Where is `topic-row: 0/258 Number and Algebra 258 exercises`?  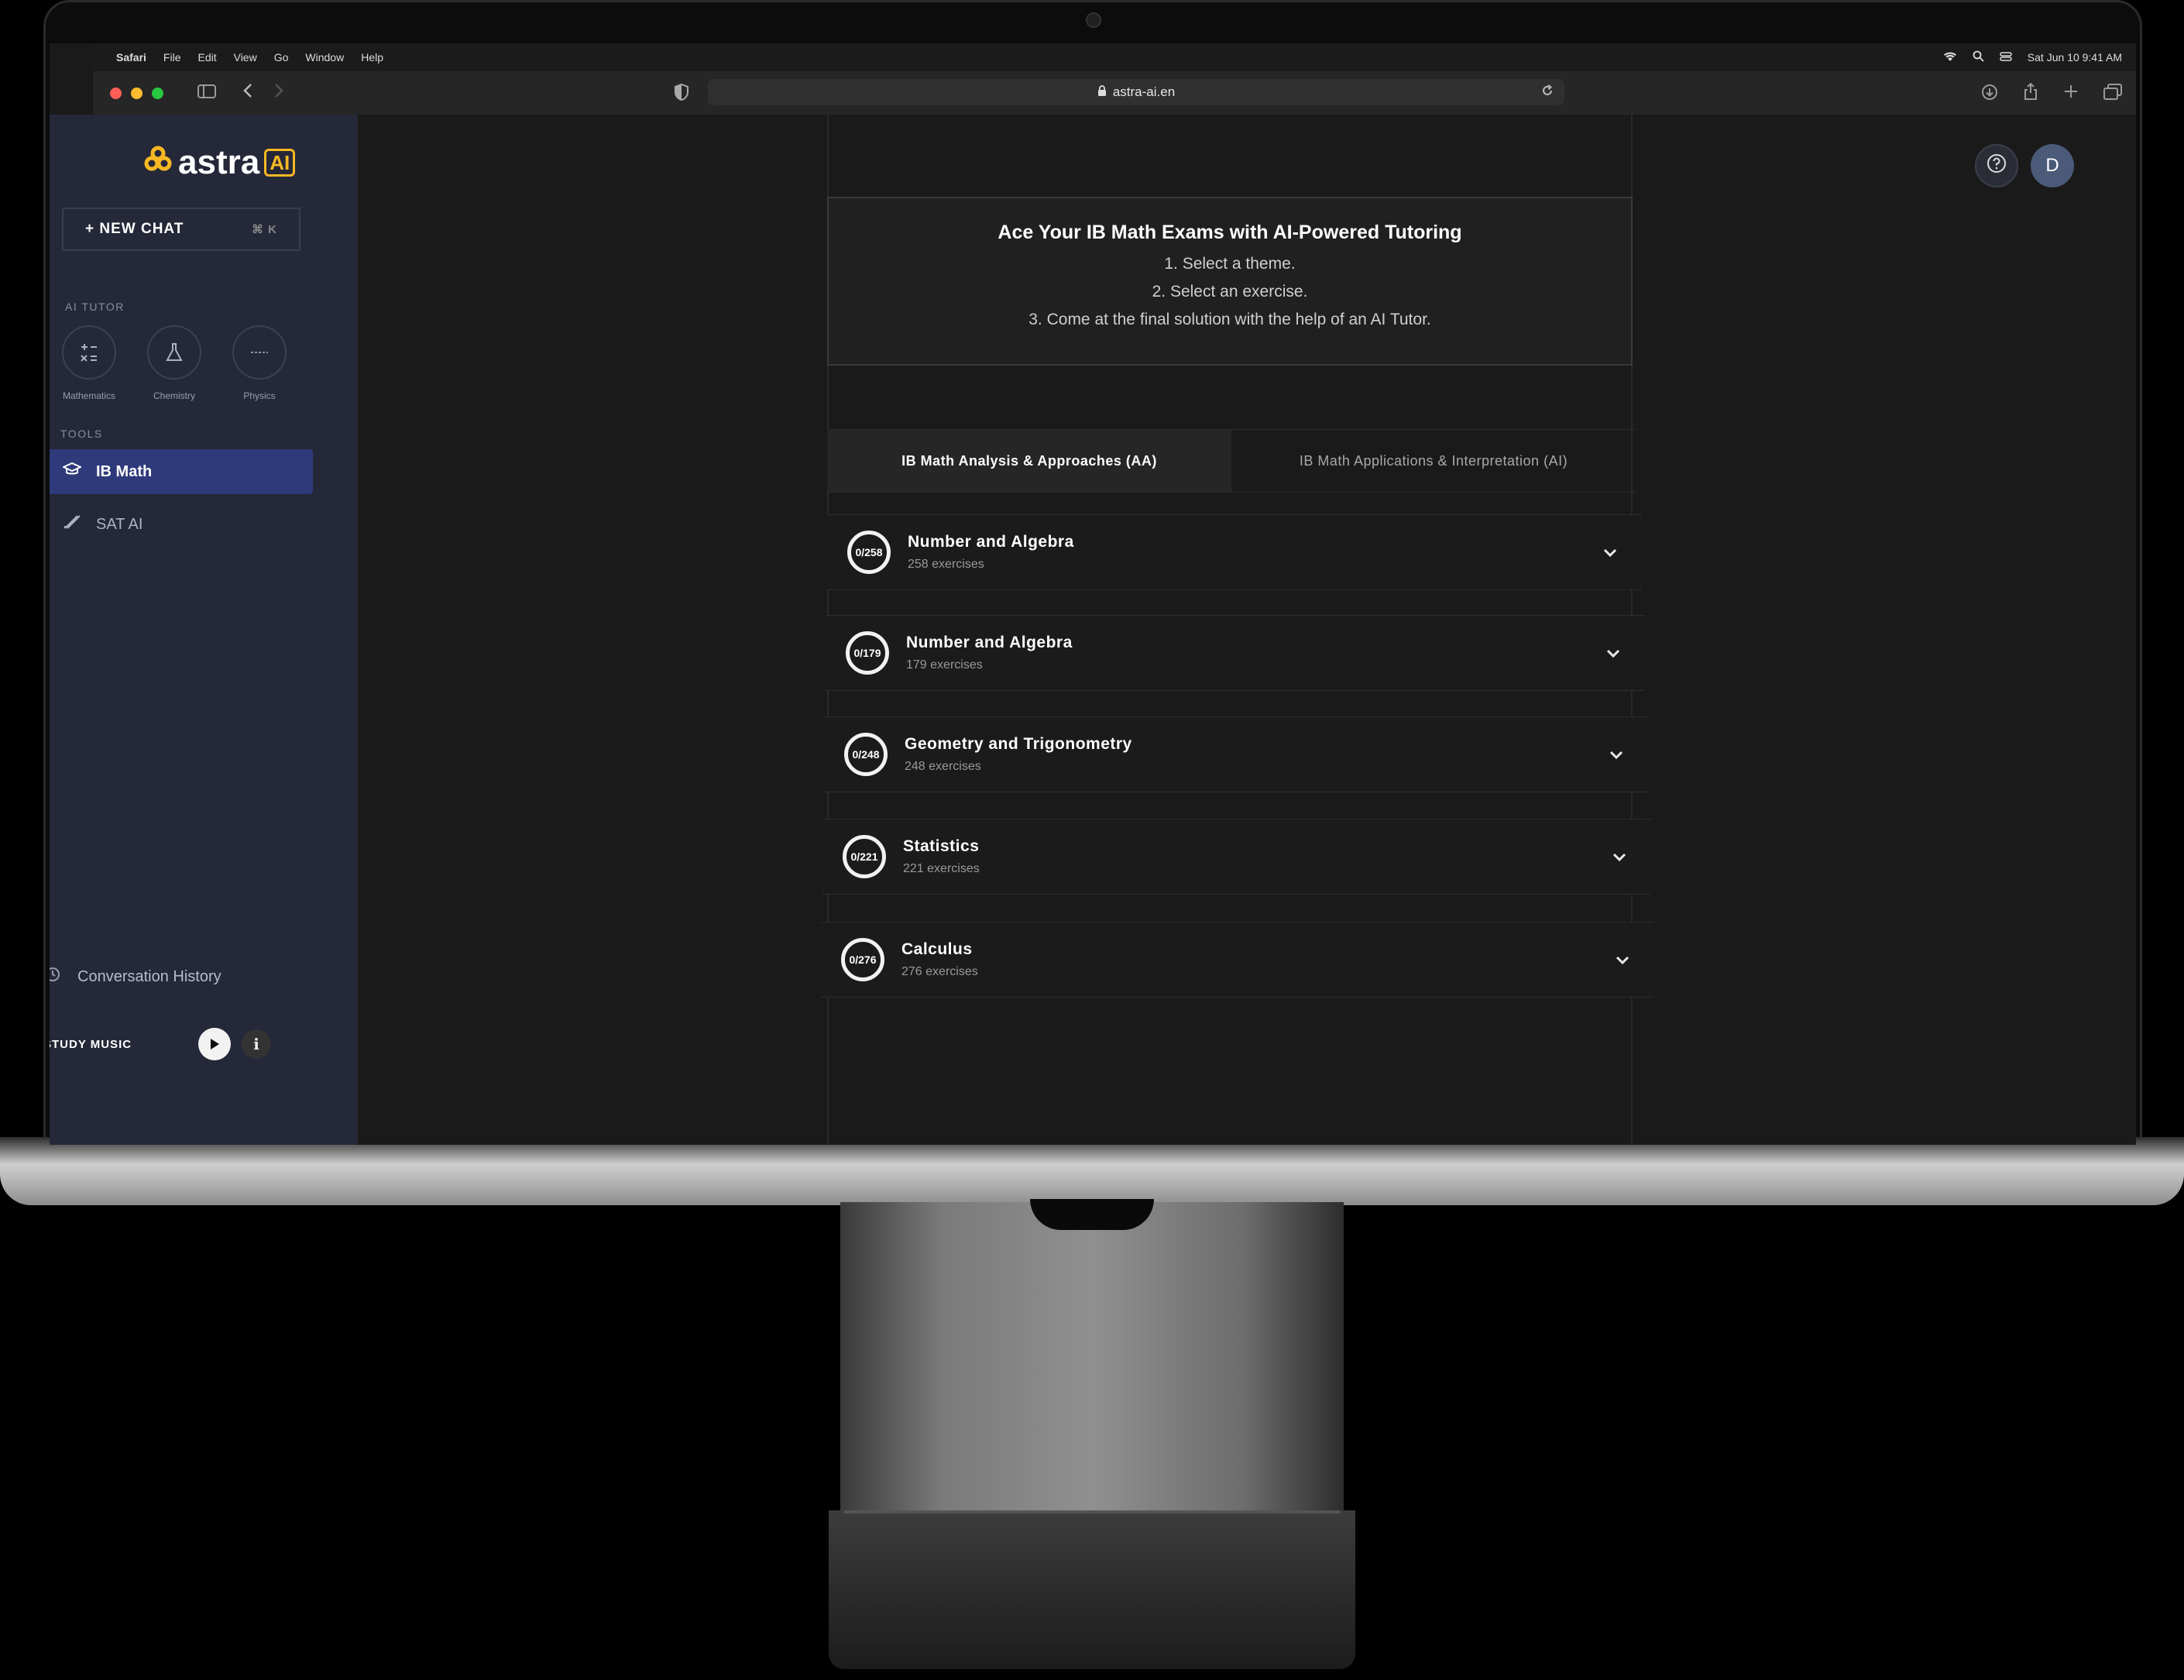
topic-row: 0/258 Number and Algebra 258 exercises is located at coordinates (1234, 552).